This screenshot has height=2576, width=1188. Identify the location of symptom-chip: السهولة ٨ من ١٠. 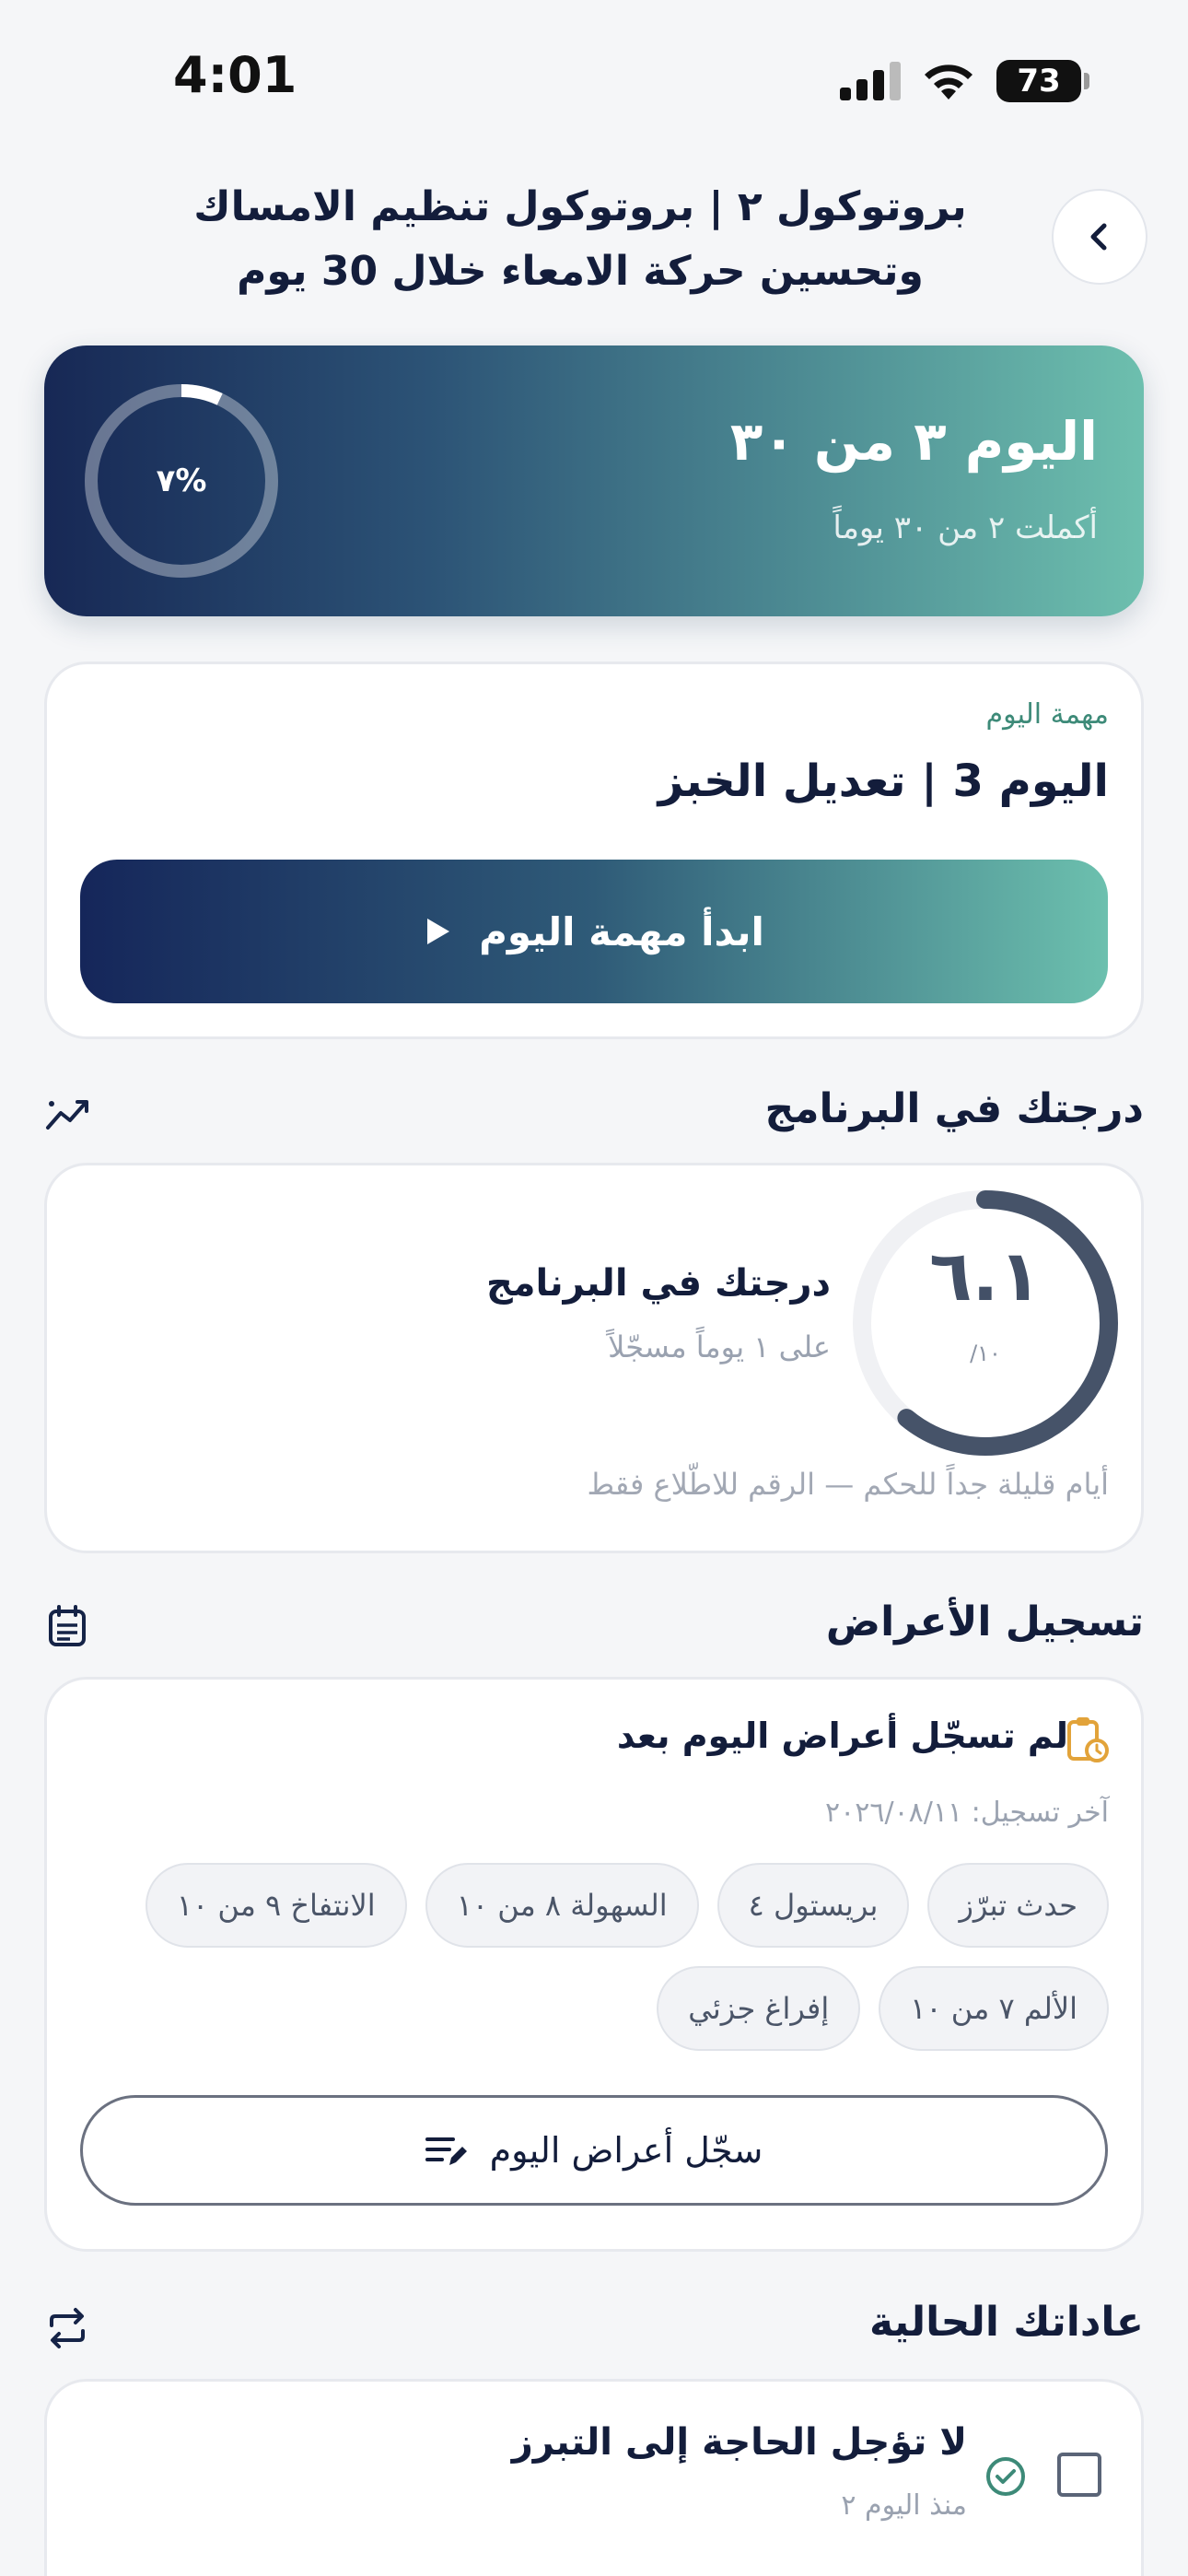
(562, 1905).